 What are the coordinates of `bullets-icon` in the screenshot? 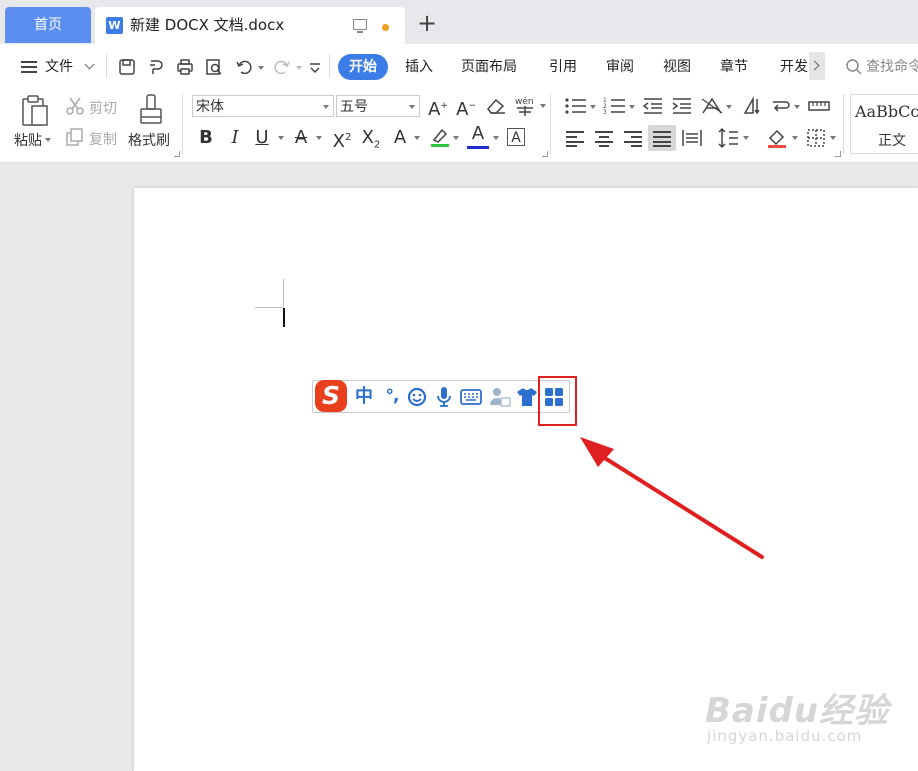 It's located at (576, 106).